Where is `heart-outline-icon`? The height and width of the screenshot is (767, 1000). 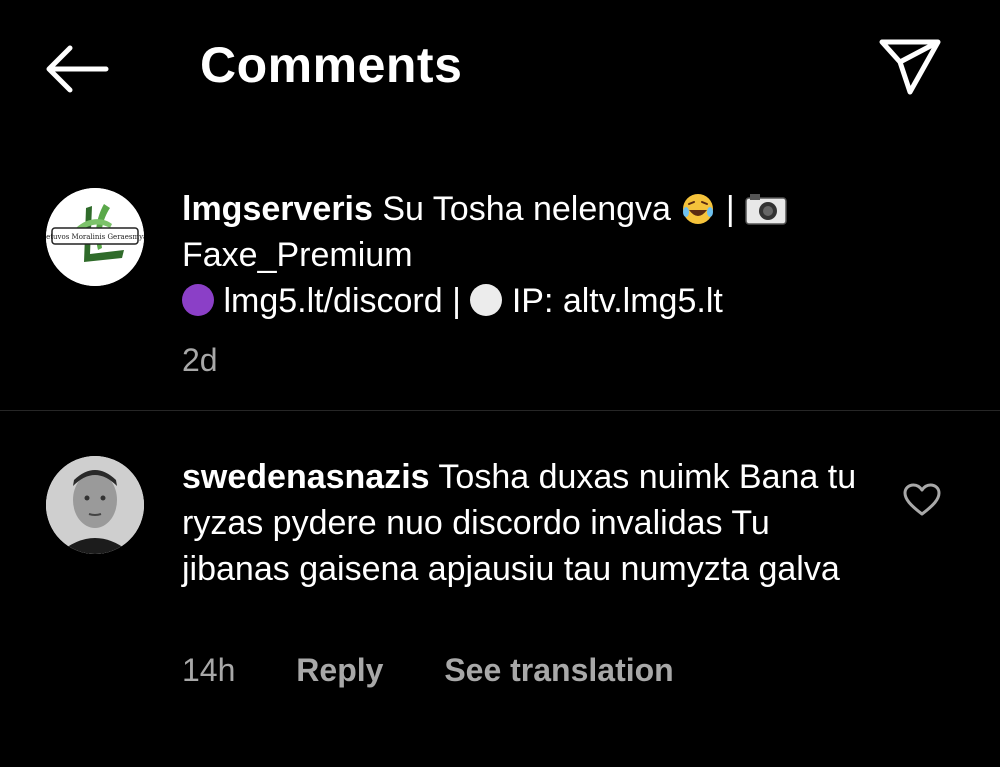 heart-outline-icon is located at coordinates (922, 499).